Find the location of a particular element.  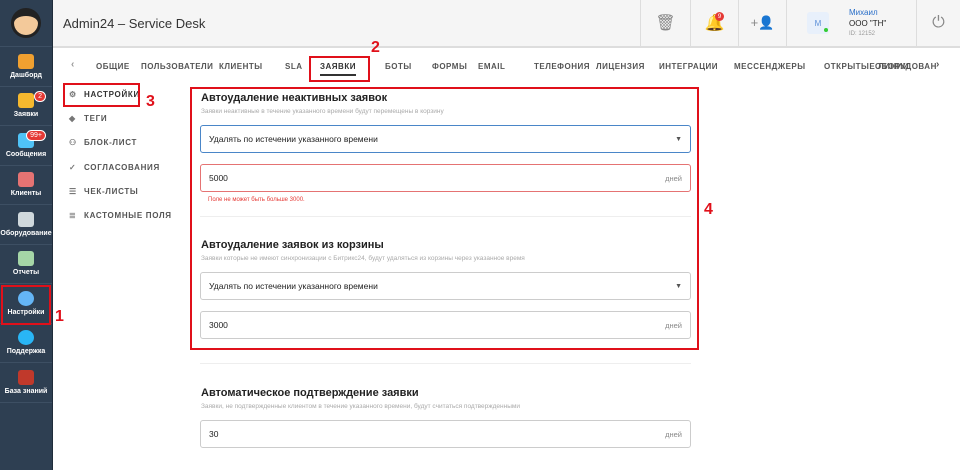

annotation-label-4: 4 is located at coordinates (708, 209).